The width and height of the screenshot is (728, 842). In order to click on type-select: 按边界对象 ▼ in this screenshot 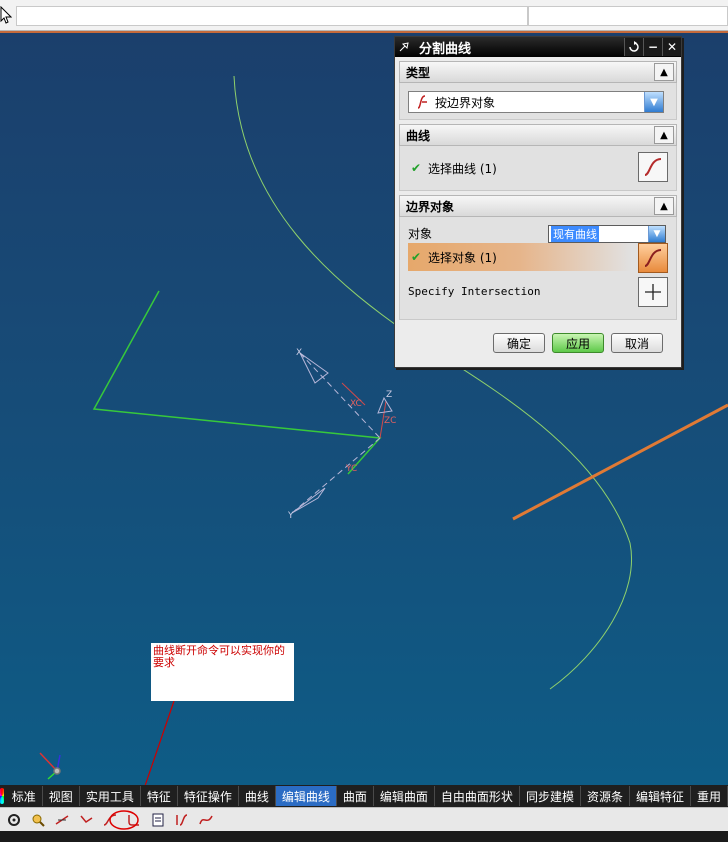, I will do `click(536, 102)`.